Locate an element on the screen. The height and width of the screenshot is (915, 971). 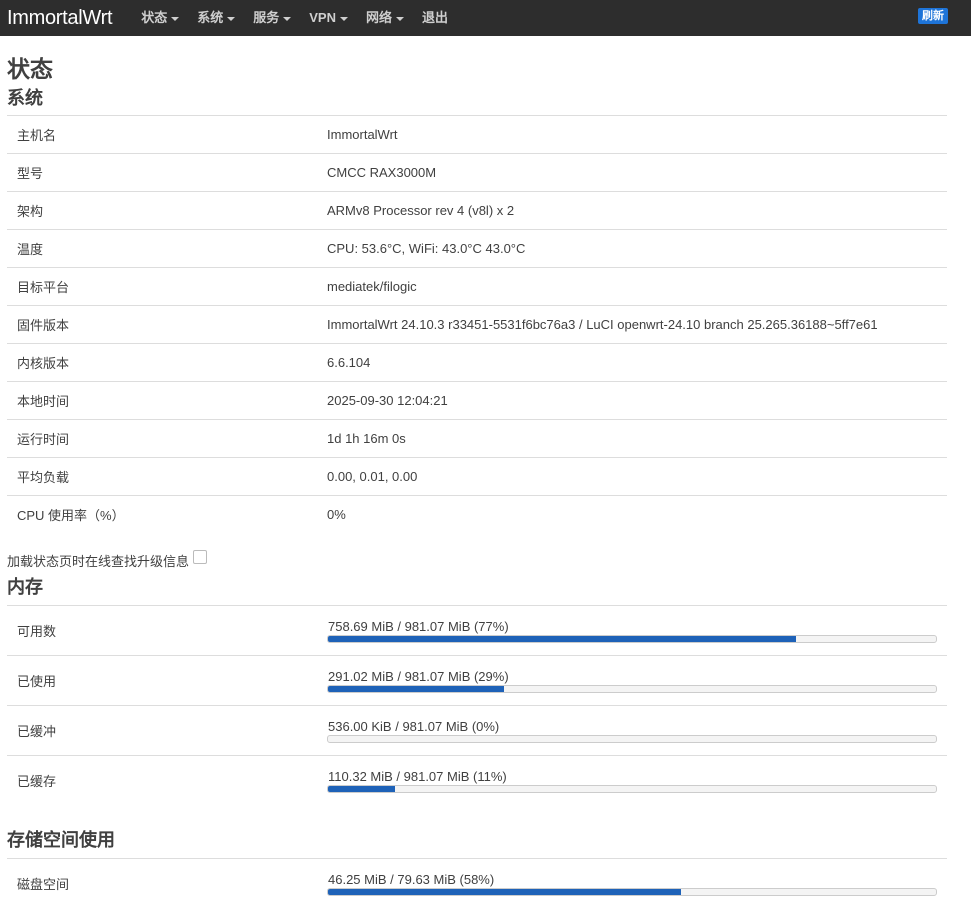
row-key: 架构 is located at coordinates (162, 210).